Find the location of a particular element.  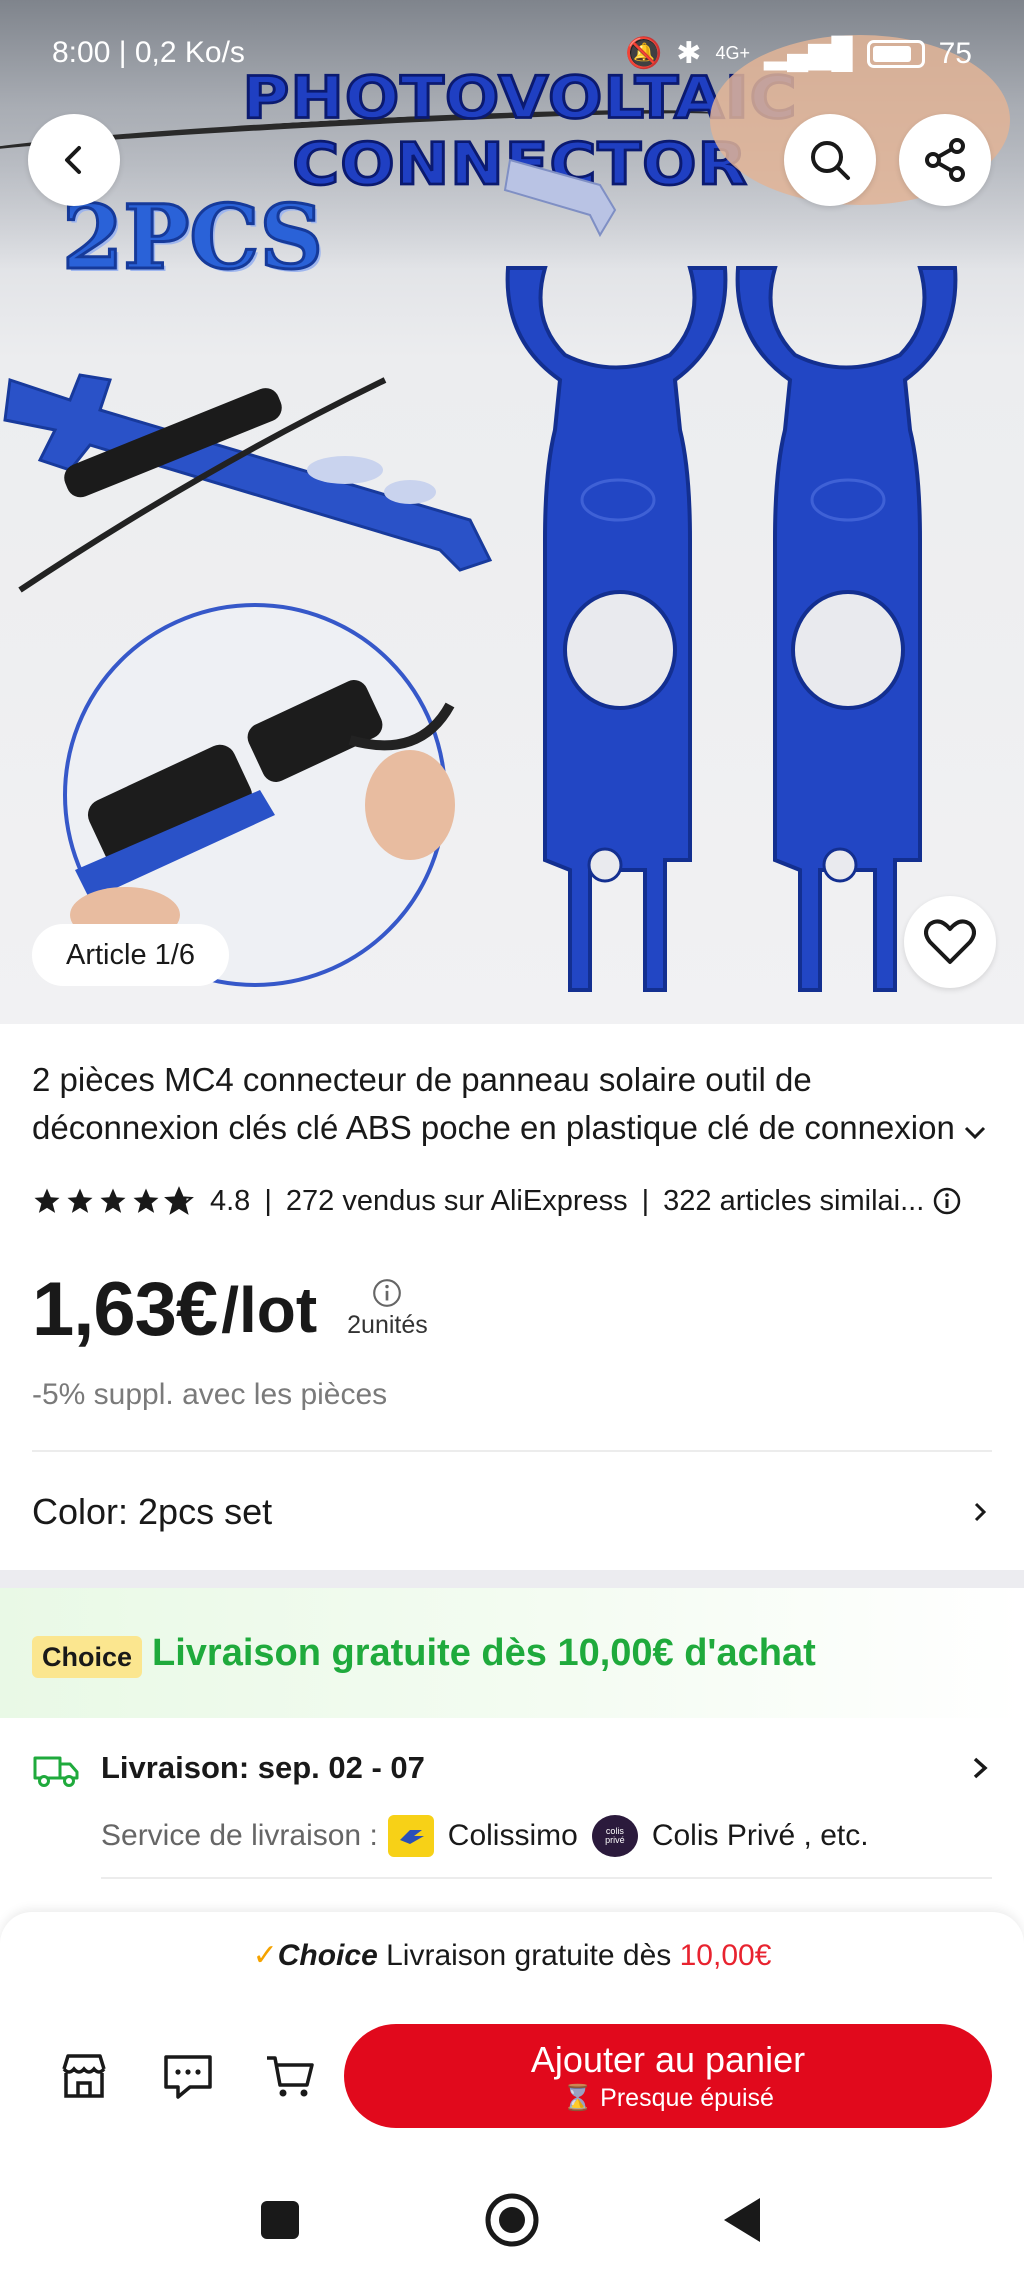

back-button is located at coordinates (74, 160).